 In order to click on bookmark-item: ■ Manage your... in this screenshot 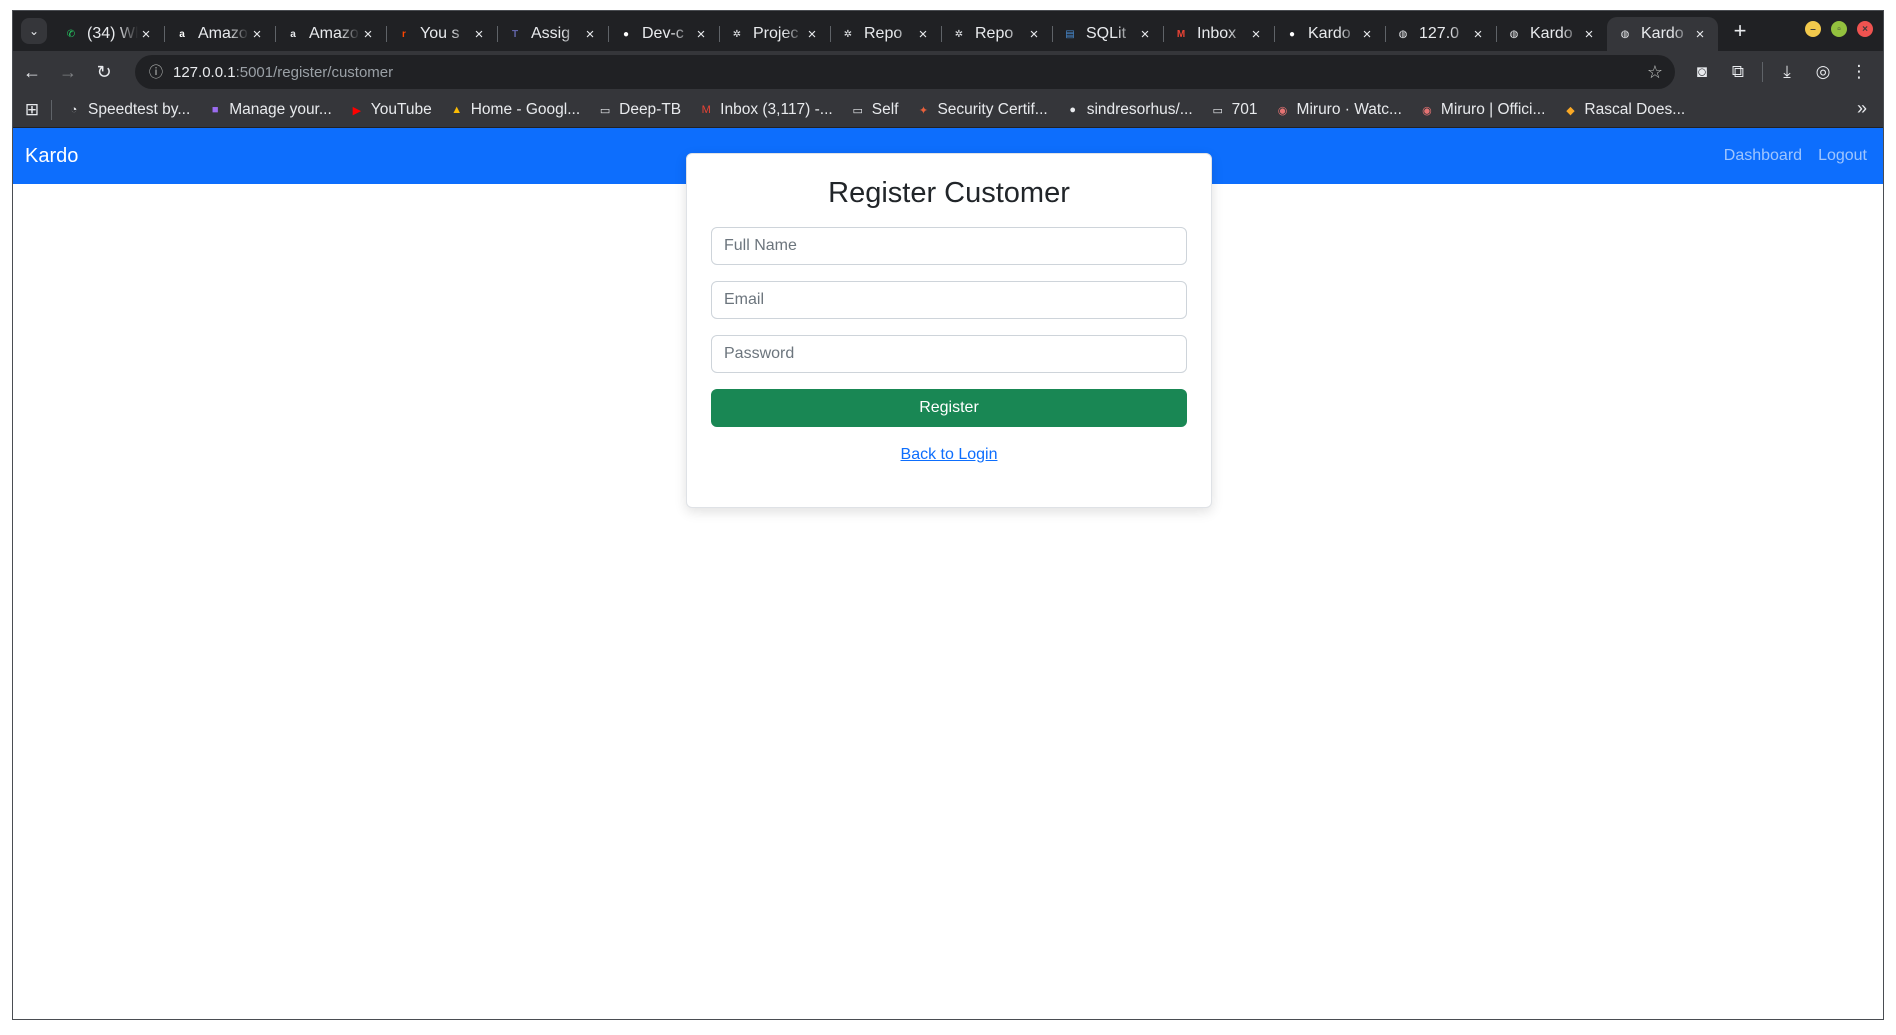, I will do `click(270, 110)`.